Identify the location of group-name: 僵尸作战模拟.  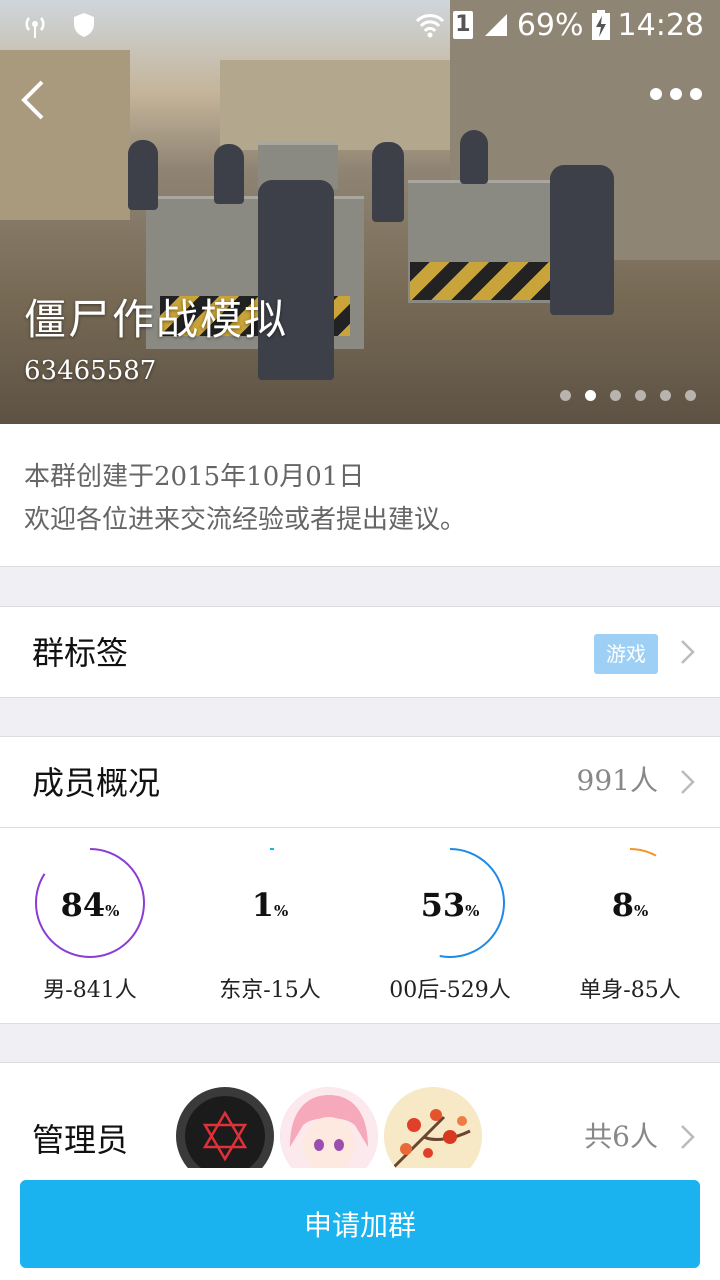
(156, 319).